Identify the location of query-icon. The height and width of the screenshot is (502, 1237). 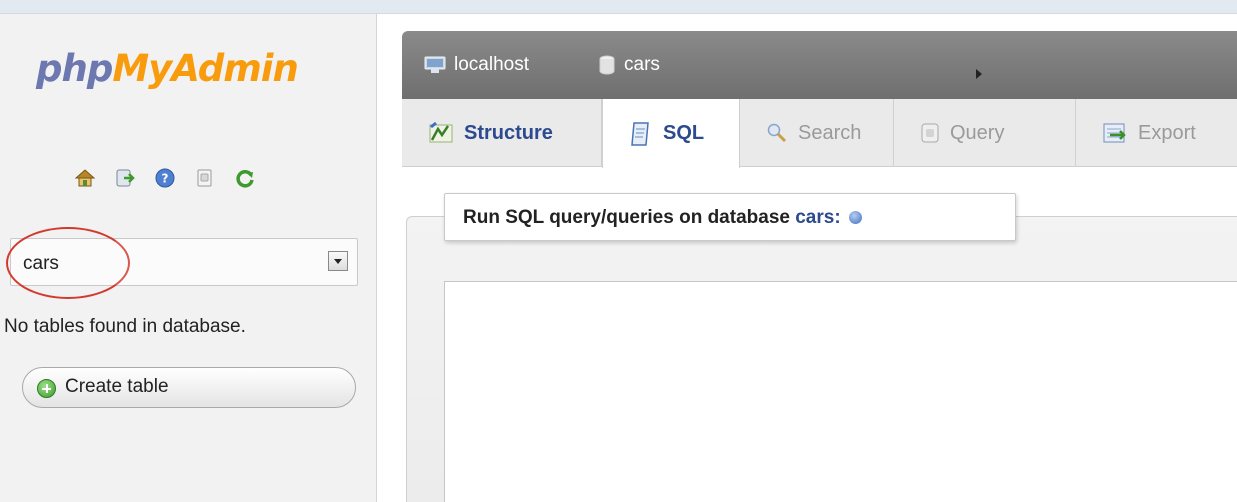
(930, 133).